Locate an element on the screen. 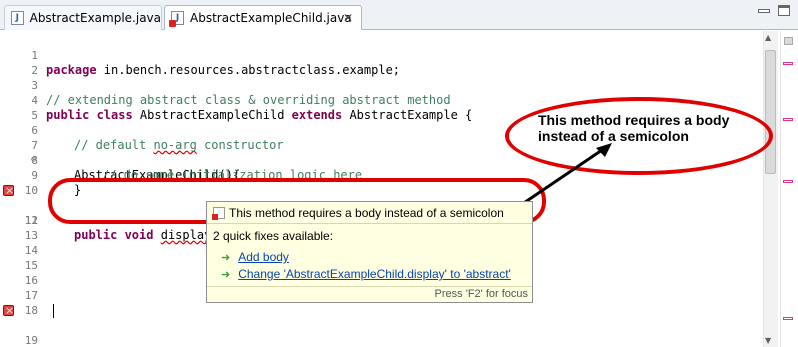  code-line: 2 is located at coordinates (380, 62).